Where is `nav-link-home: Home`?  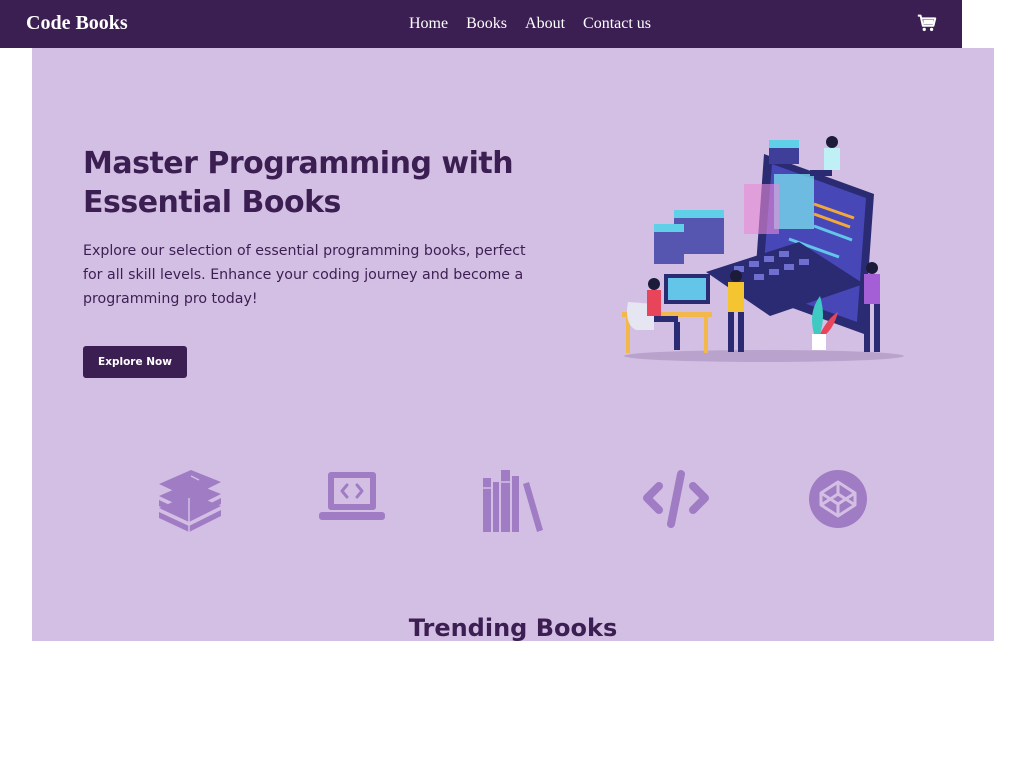 nav-link-home: Home is located at coordinates (428, 24).